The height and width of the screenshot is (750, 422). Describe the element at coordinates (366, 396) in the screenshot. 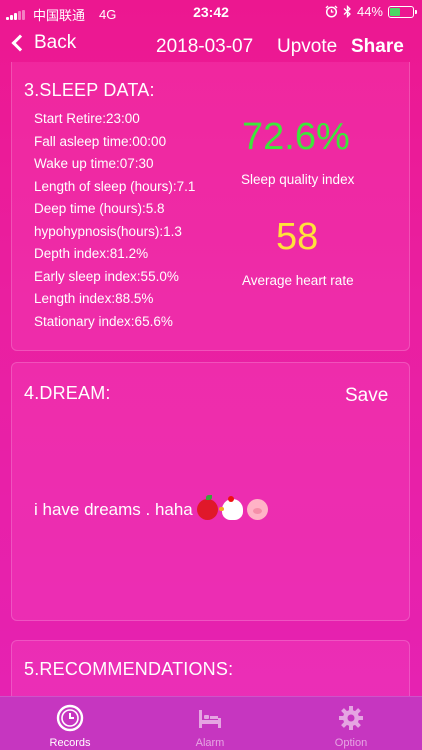

I see `save-button: Save` at that location.